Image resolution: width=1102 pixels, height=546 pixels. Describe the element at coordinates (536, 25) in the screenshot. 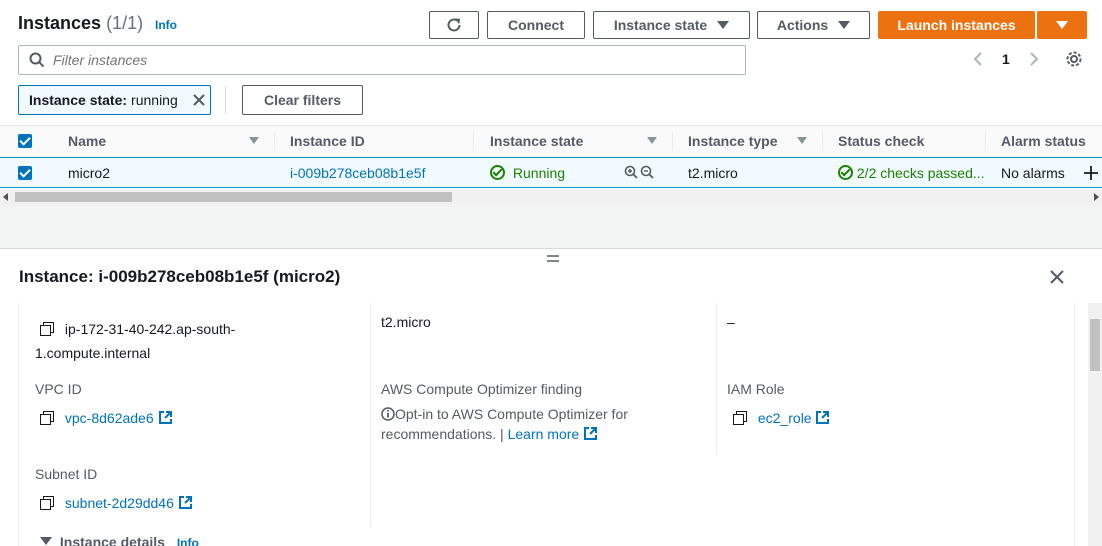

I see `connect-button: Connect` at that location.